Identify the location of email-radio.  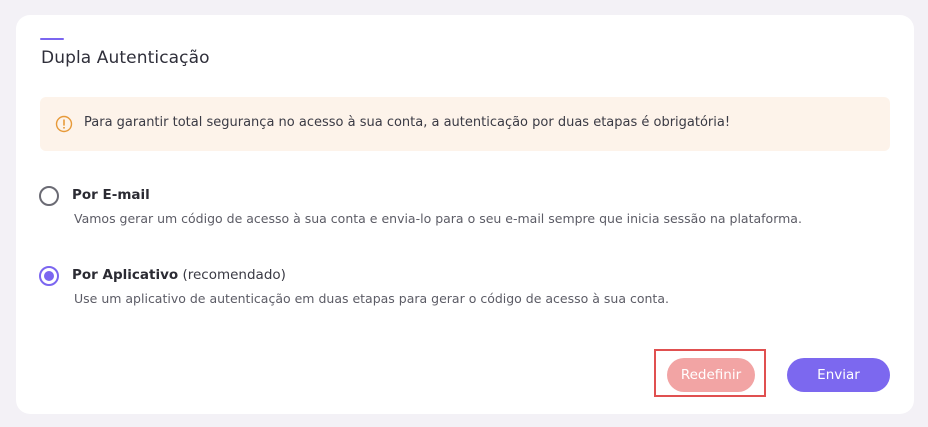
(49, 196).